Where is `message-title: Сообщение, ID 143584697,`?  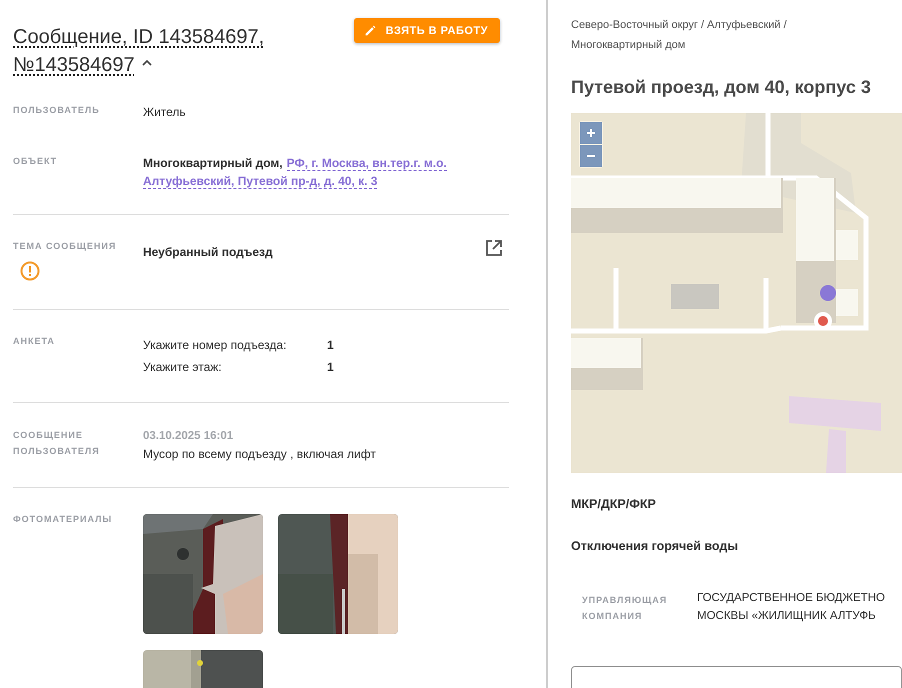
message-title: Сообщение, ID 143584697, is located at coordinates (138, 37).